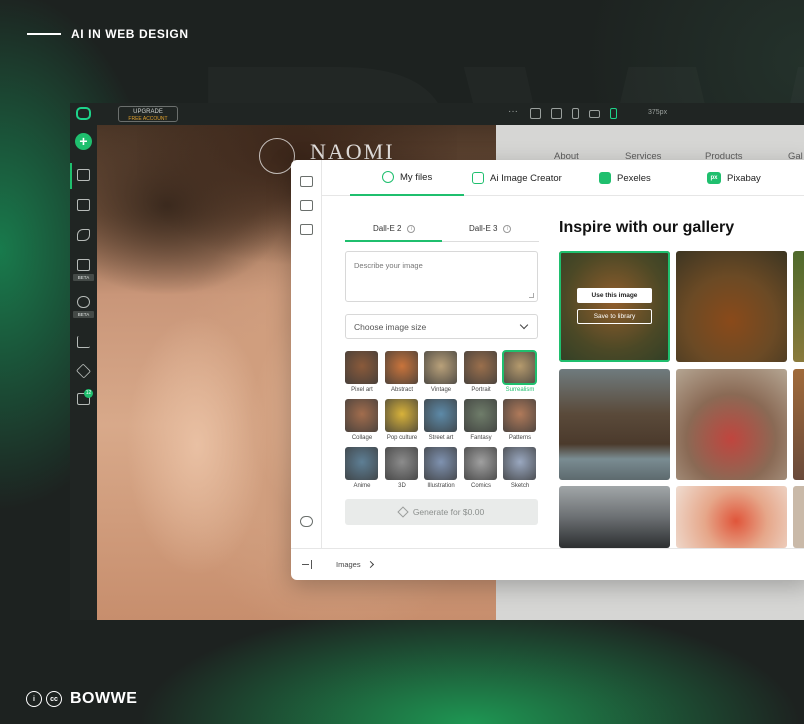 This screenshot has width=804, height=724. What do you see at coordinates (148, 114) in the screenshot?
I see `upgrade-button: UPGRADE FREE ACCOUNT` at bounding box center [148, 114].